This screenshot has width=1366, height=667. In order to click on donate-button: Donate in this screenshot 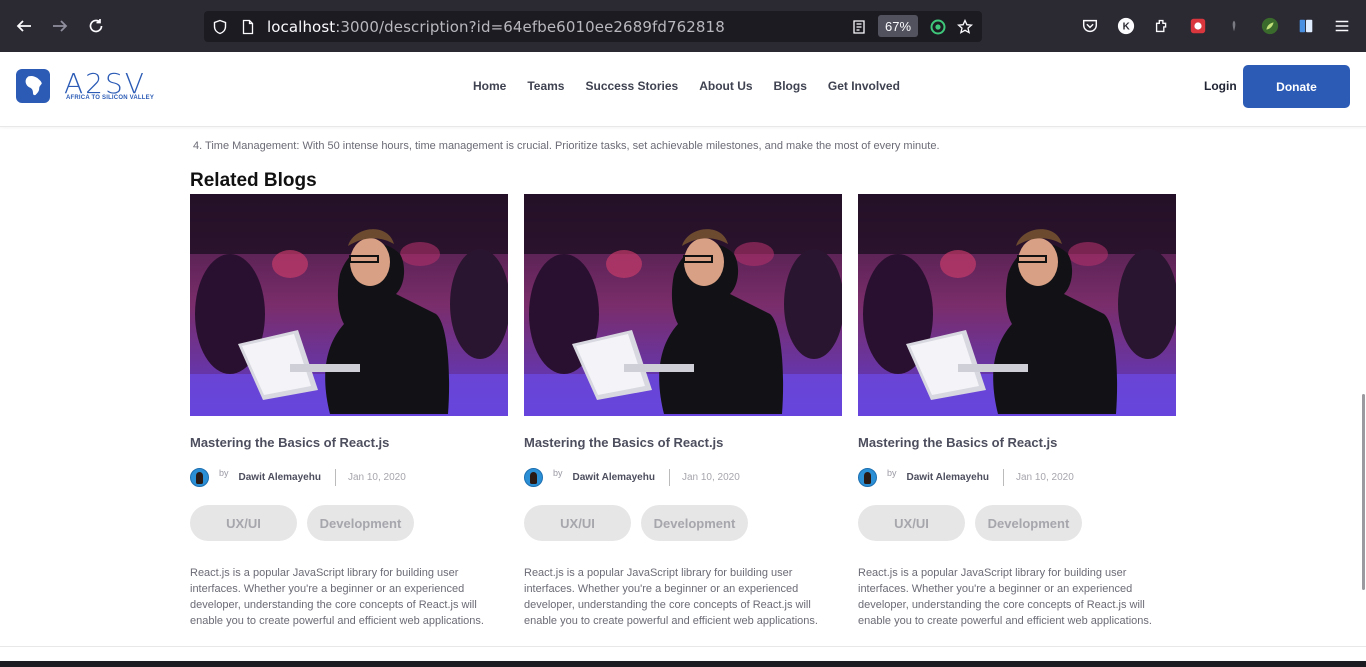, I will do `click(1296, 86)`.